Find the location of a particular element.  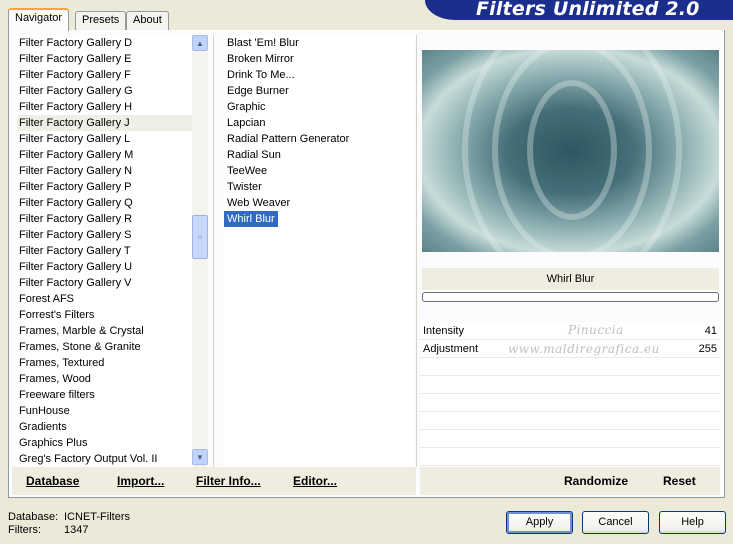

category-item: Filter Factory Gallery G is located at coordinates (105, 91).